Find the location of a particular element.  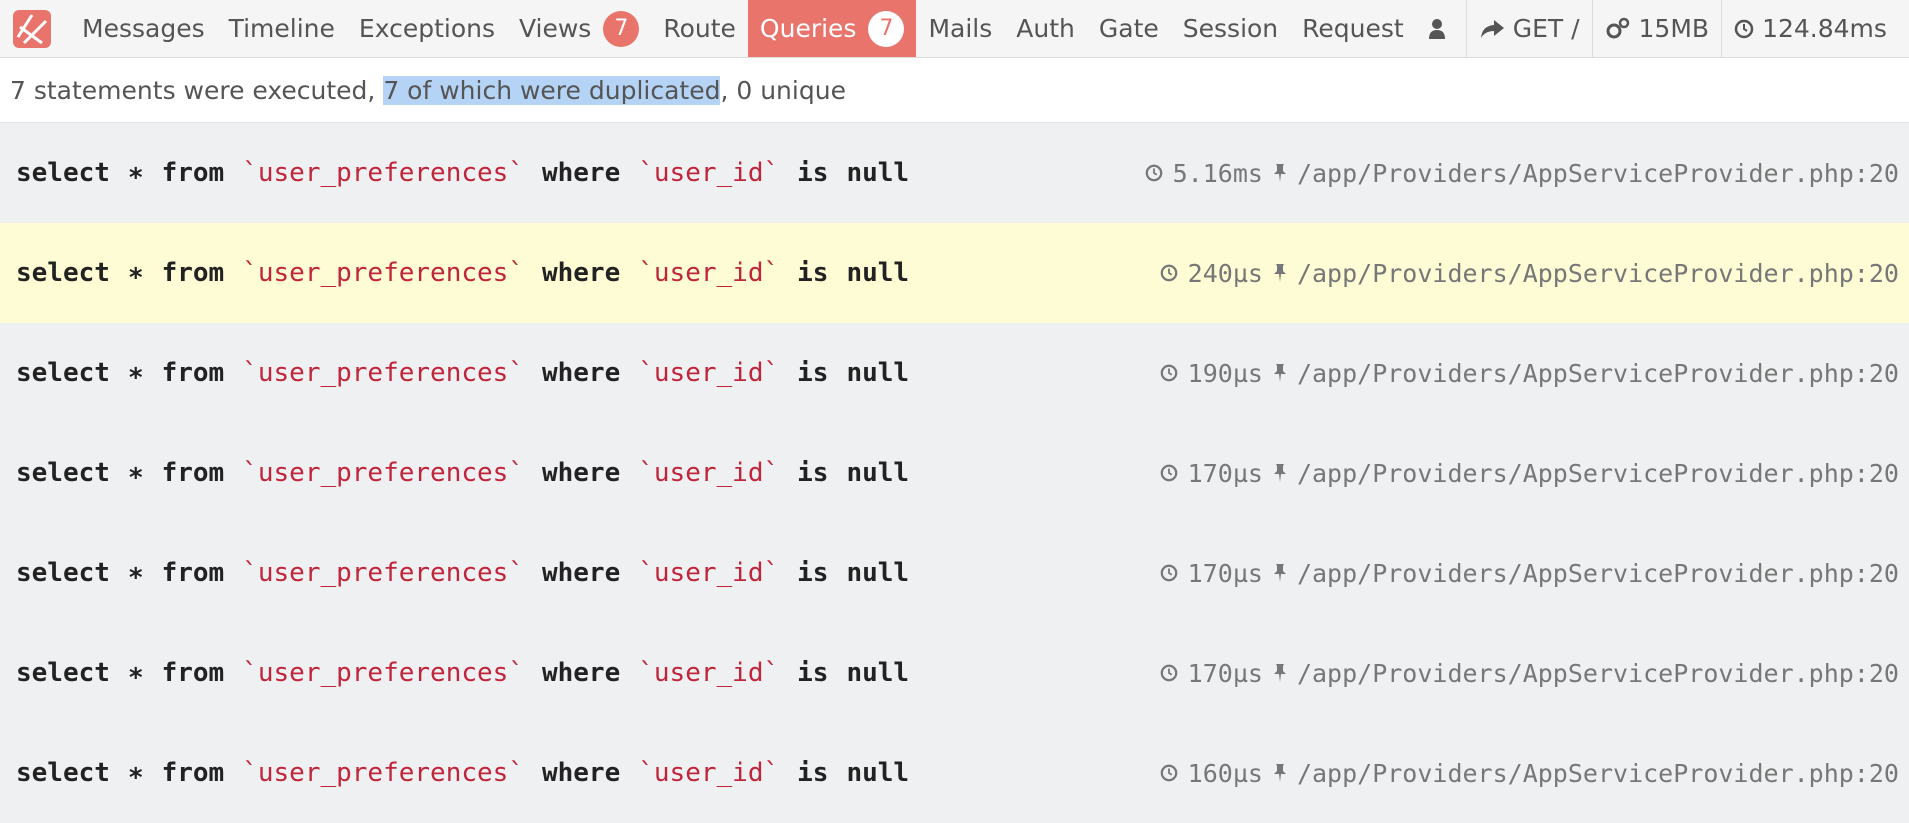

memory-label: 15MB is located at coordinates (1674, 28).